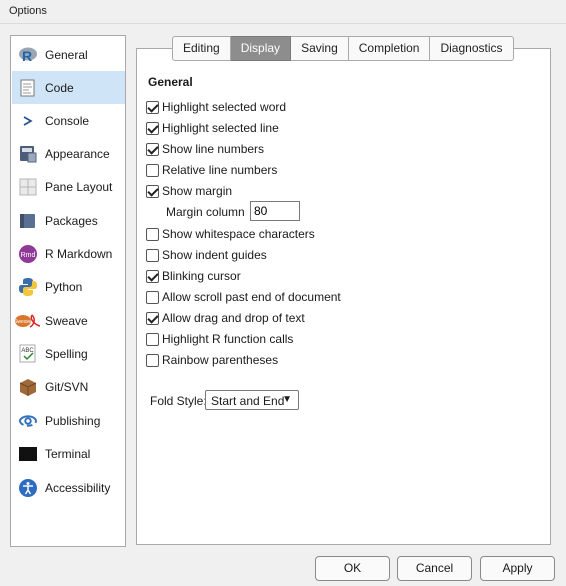 The height and width of the screenshot is (586, 566). I want to click on sidebar-item-label: Packages, so click(71, 221).